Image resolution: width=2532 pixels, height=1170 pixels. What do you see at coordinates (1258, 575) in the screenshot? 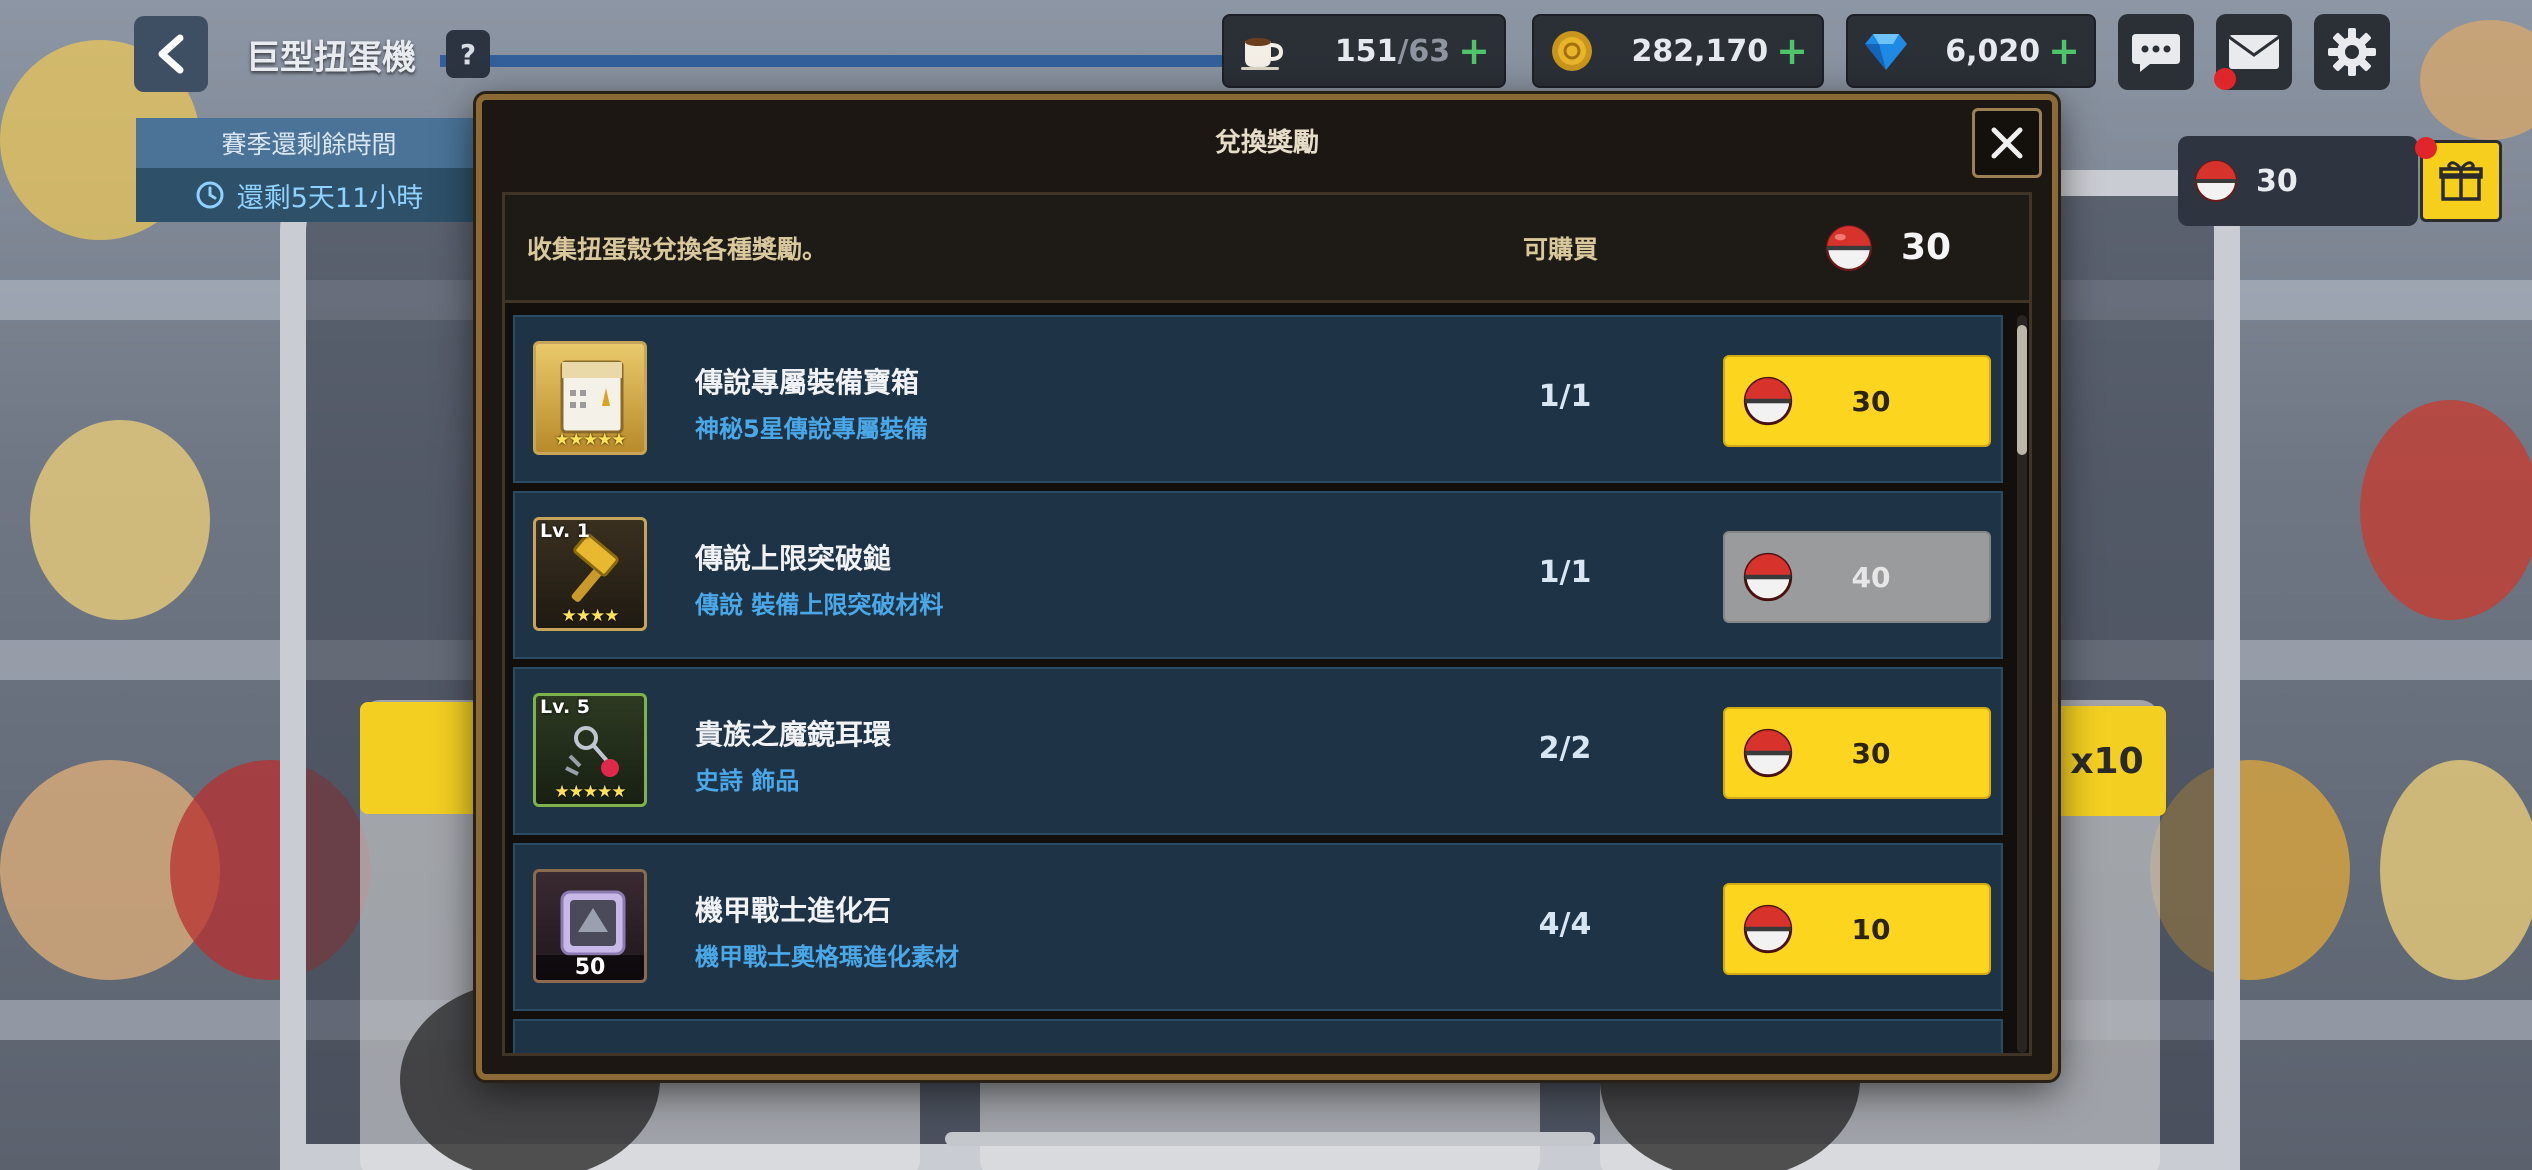
I see `reward-row: Lv. 1 ★★★★ 傳說上限突破鎚 傳說 裝備上限突破材料 1/1 40` at bounding box center [1258, 575].